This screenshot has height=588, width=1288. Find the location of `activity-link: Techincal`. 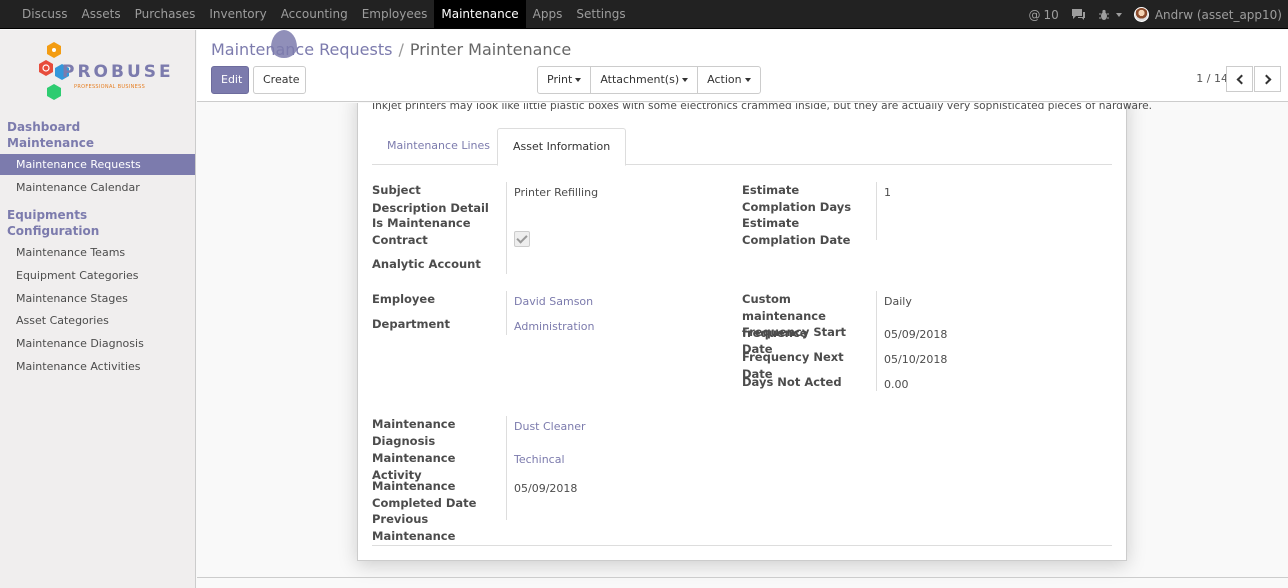

activity-link: Techincal is located at coordinates (539, 459).